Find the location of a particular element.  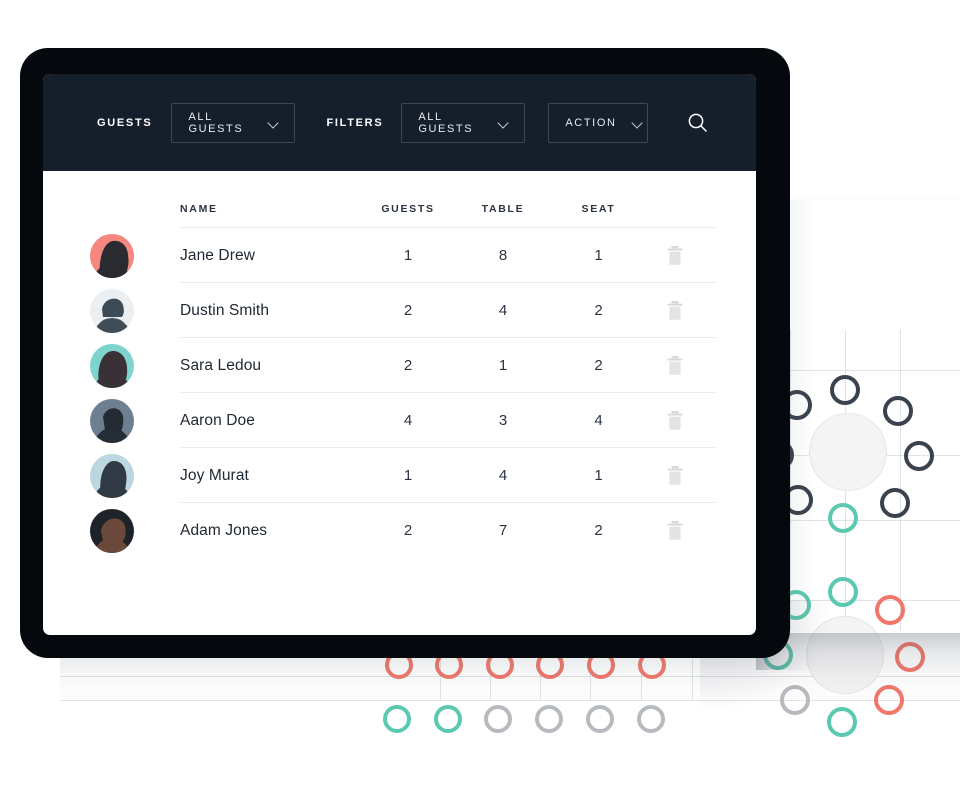

avatar-adam-jones is located at coordinates (111, 530).